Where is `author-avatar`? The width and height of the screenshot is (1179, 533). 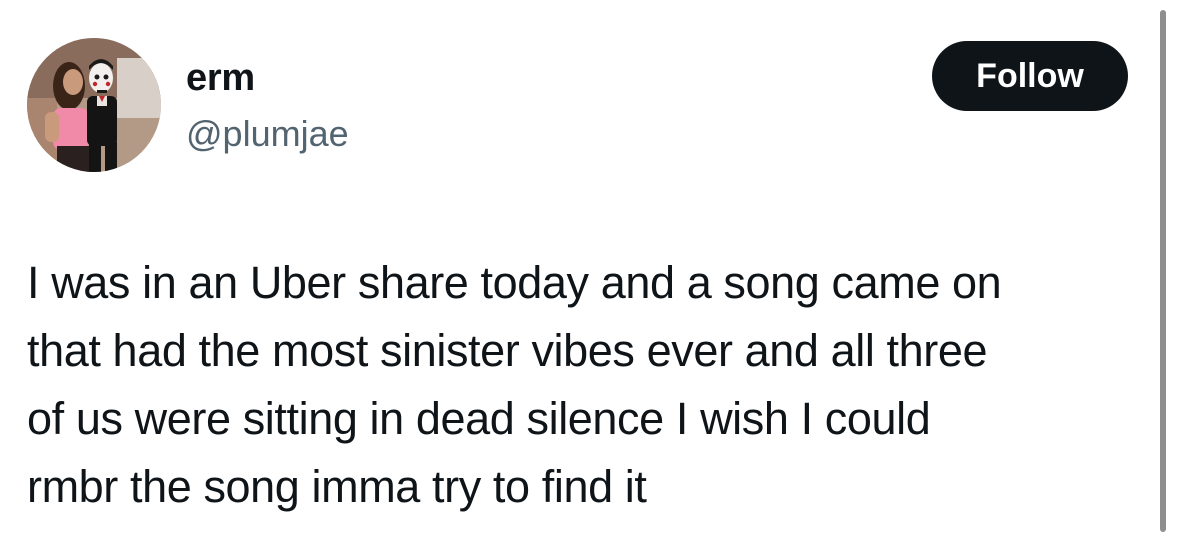 author-avatar is located at coordinates (94, 105).